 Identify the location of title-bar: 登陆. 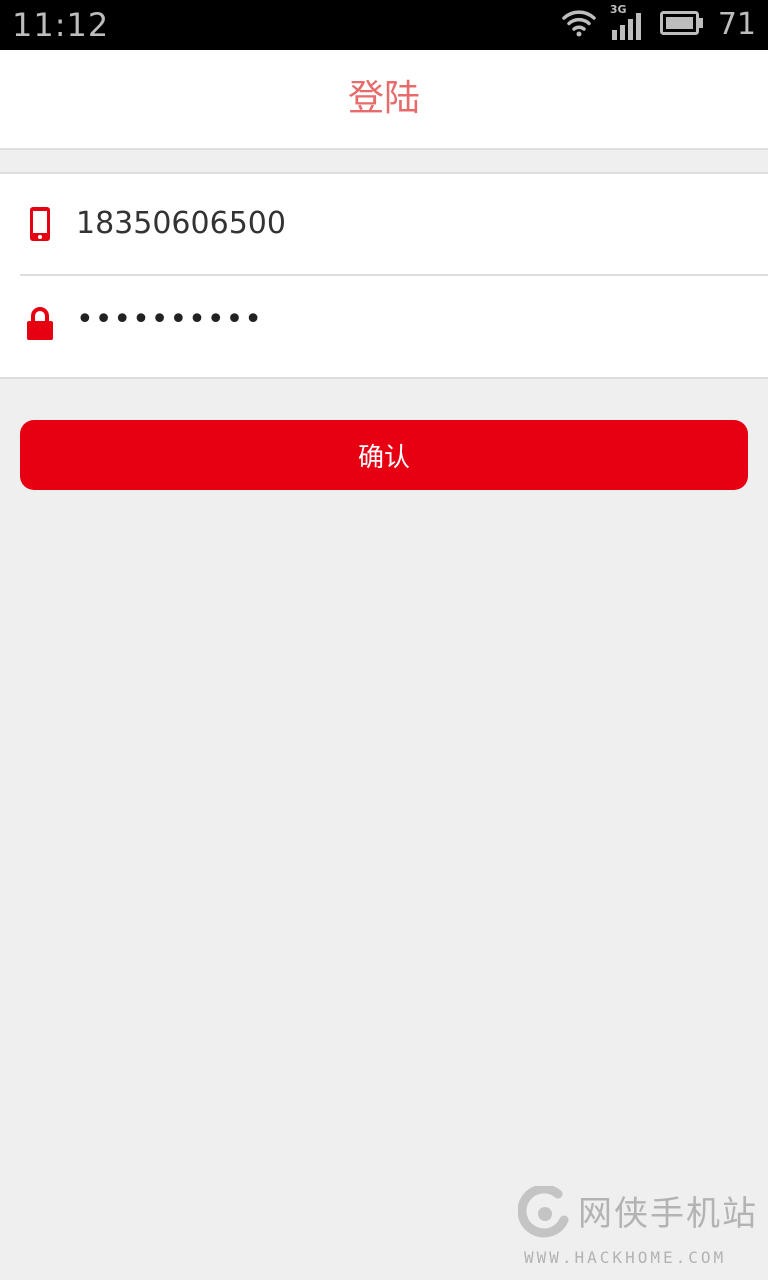
(384, 100).